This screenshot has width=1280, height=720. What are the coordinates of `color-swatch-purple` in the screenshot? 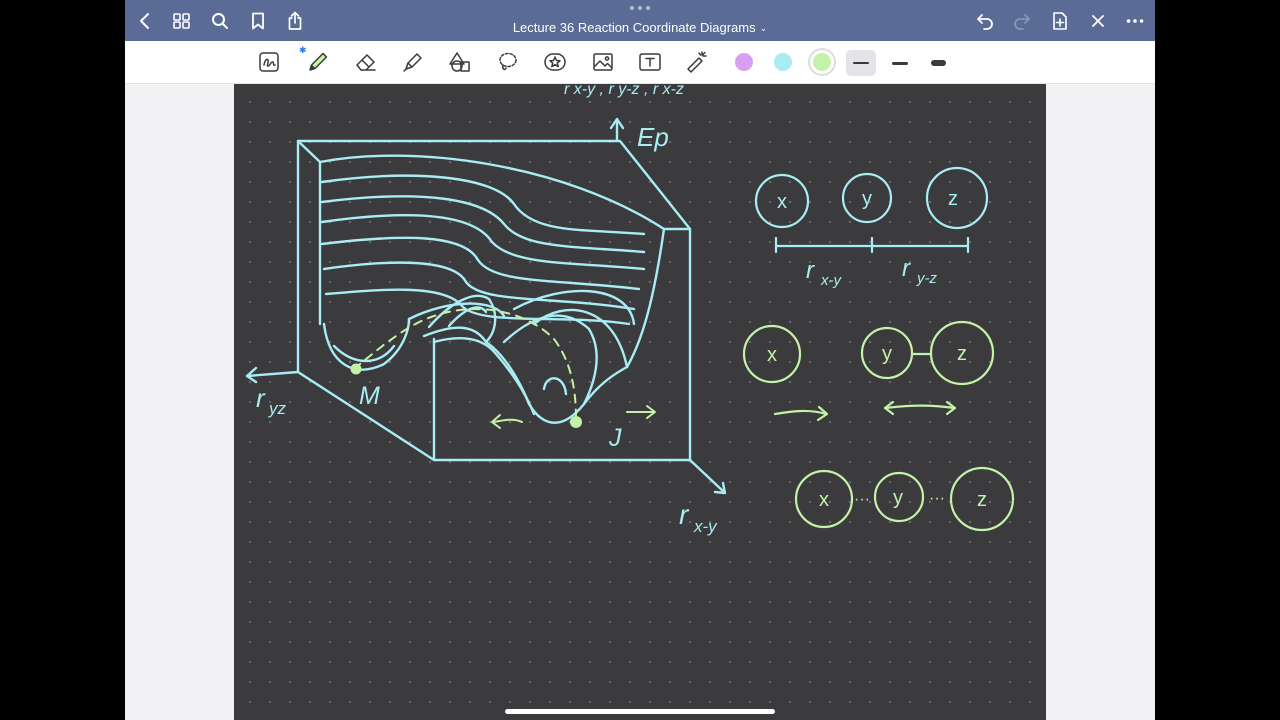 It's located at (744, 62).